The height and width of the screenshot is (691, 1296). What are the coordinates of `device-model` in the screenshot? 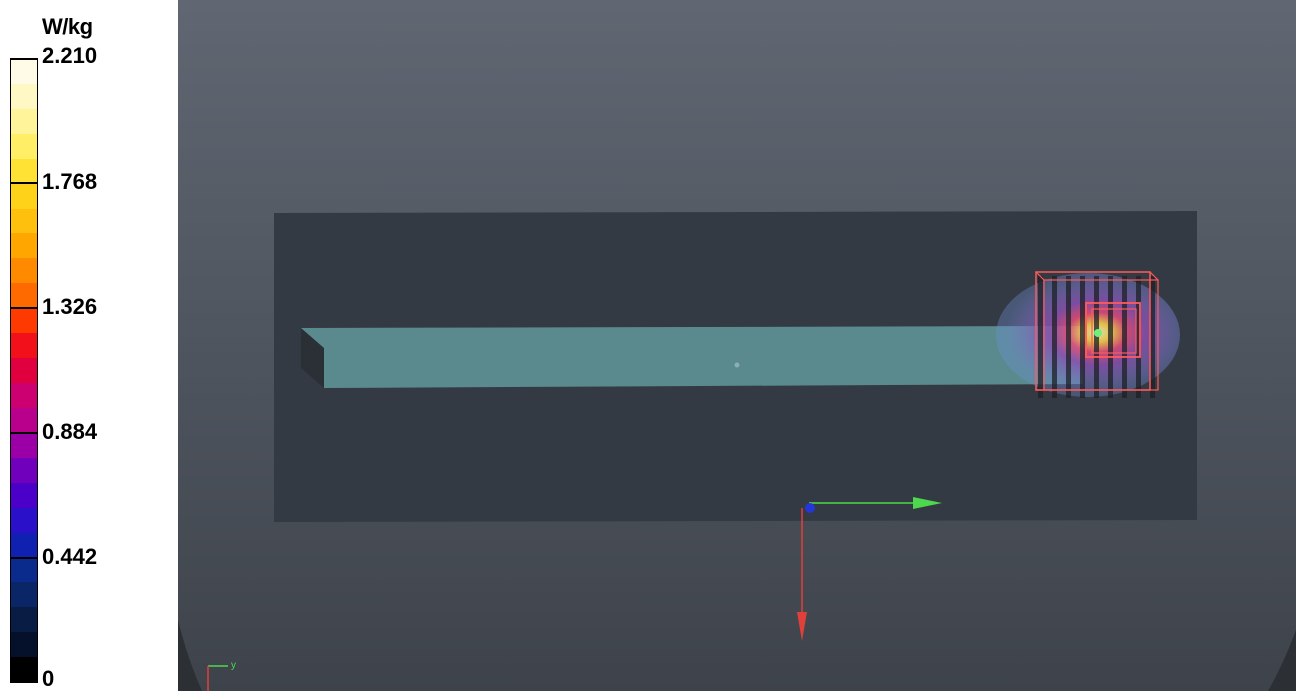 It's located at (692, 357).